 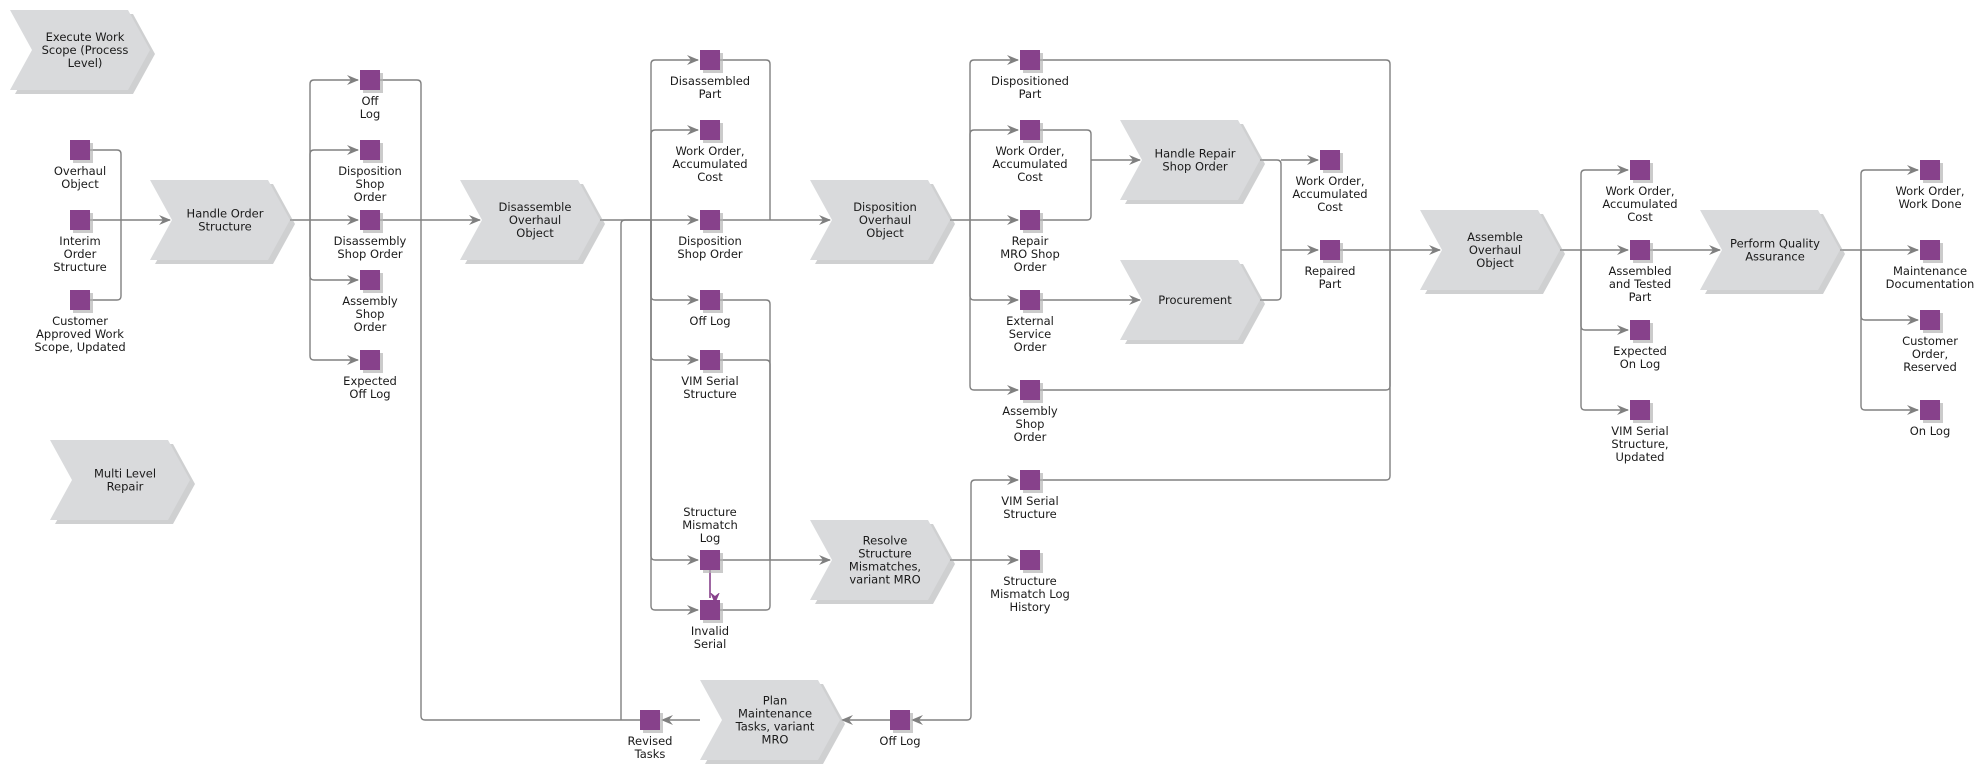 What do you see at coordinates (1030, 75) in the screenshot?
I see `object-c4-dispositioned-part: DispositionedPart` at bounding box center [1030, 75].